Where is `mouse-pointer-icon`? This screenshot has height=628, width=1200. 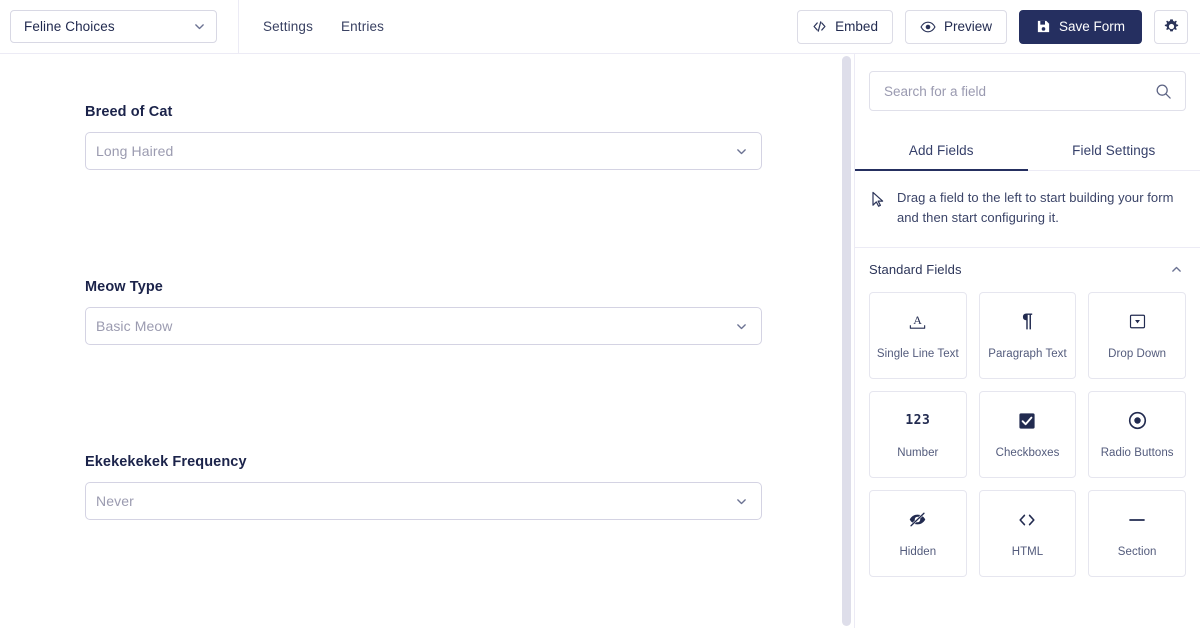
mouse-pointer-icon is located at coordinates (878, 199).